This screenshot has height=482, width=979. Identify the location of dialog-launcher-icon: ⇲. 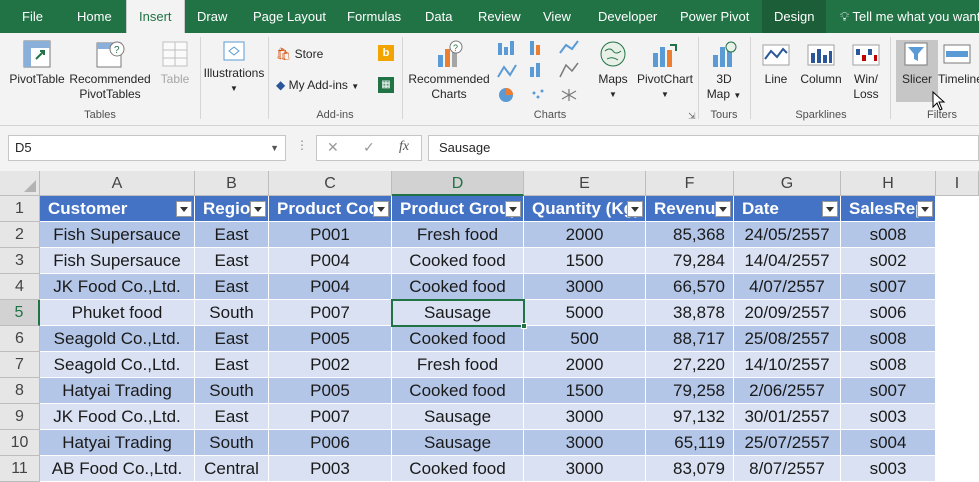
(692, 116).